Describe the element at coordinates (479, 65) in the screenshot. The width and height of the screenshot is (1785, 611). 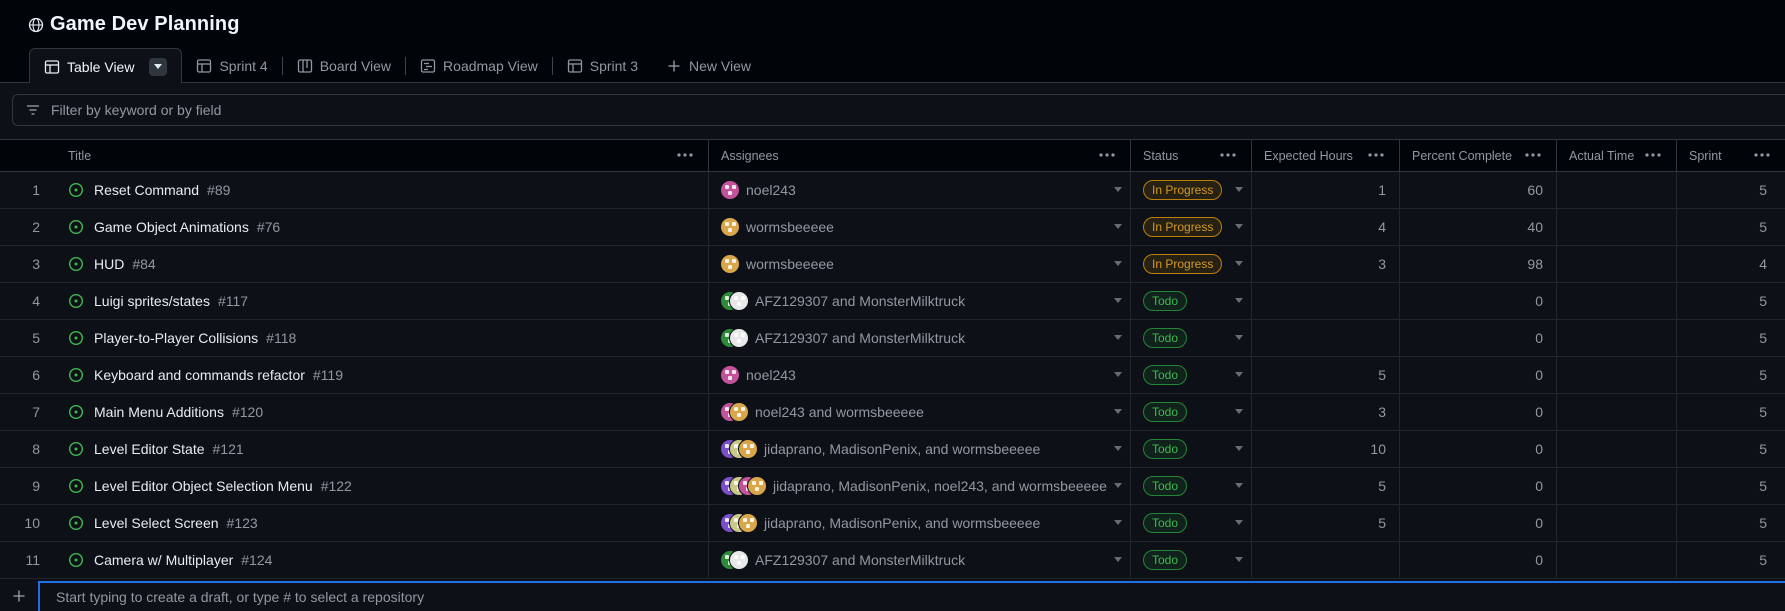
I see `tab-roadmap-view: Roadmap View` at that location.